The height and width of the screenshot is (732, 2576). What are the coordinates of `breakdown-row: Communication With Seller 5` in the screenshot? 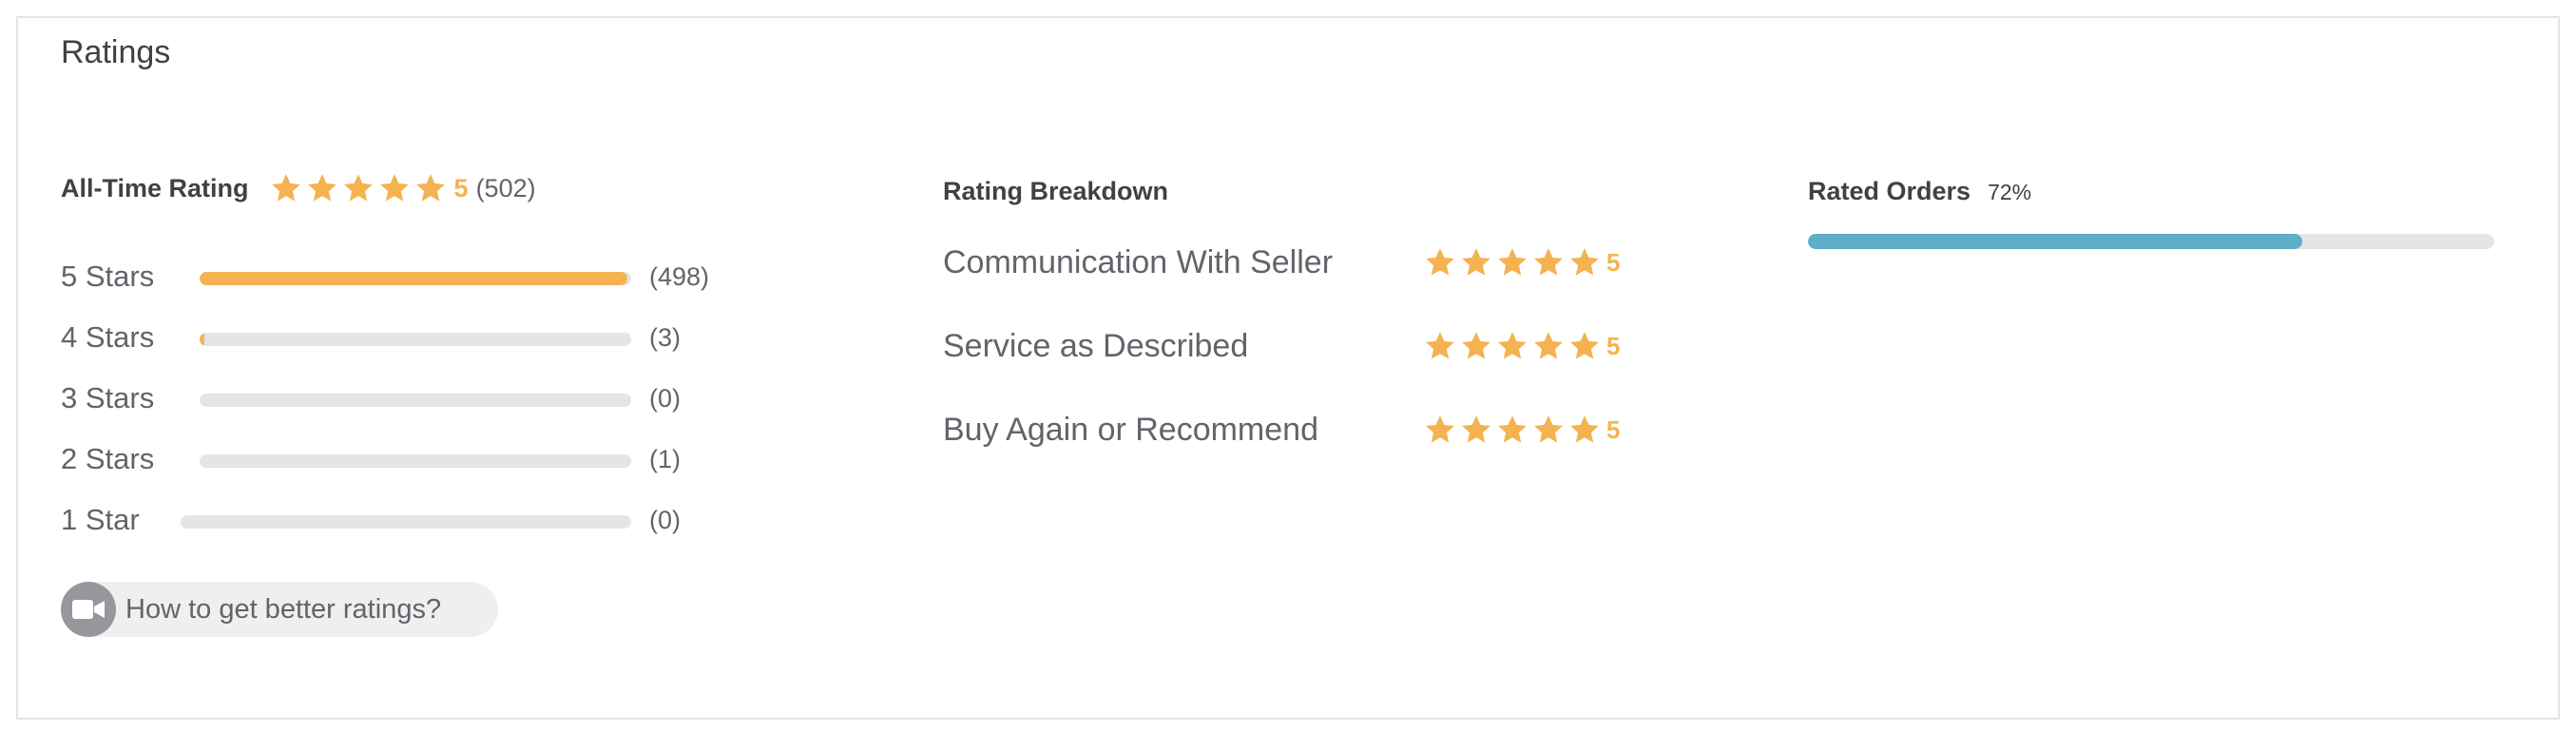 It's located at (1304, 262).